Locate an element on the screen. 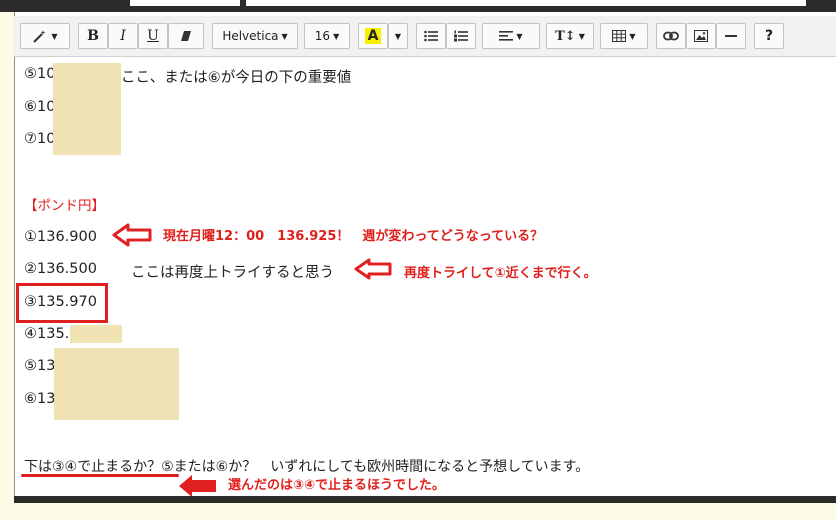 The image size is (836, 520). line-5-note: ここ、または⑥が今日の下の重要値 is located at coordinates (236, 78).